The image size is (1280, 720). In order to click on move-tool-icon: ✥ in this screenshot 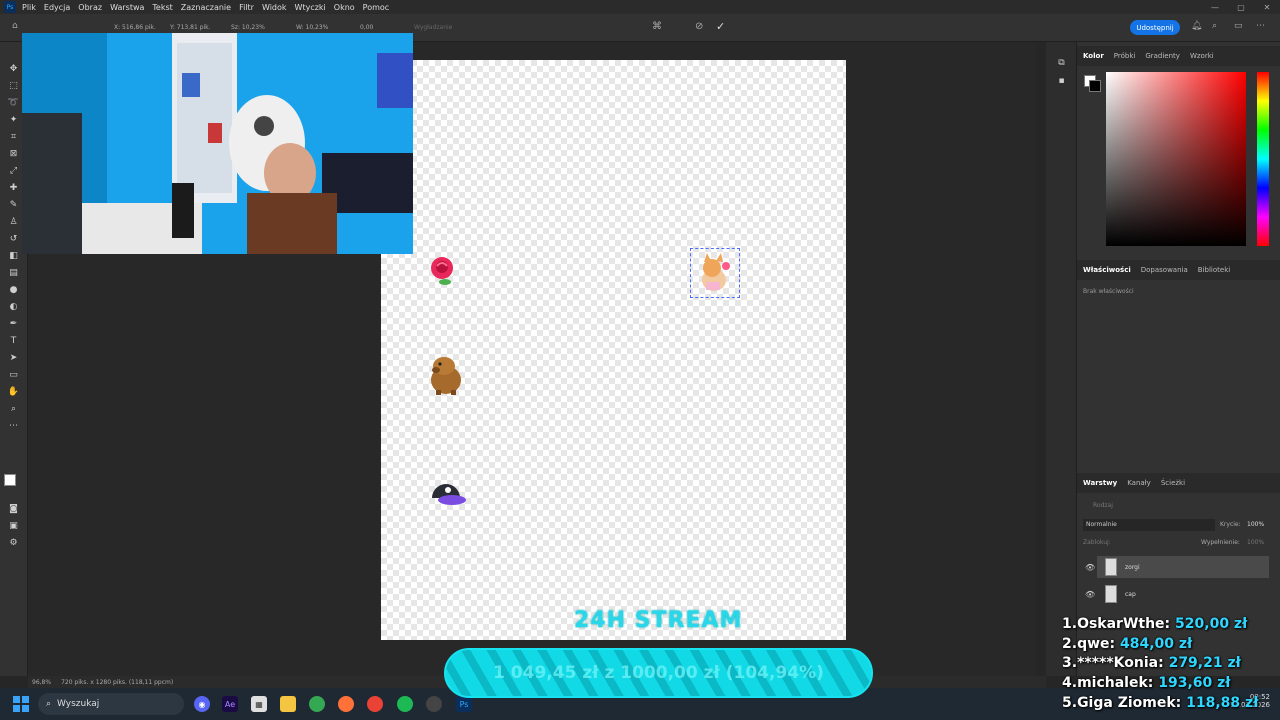, I will do `click(13, 68)`.